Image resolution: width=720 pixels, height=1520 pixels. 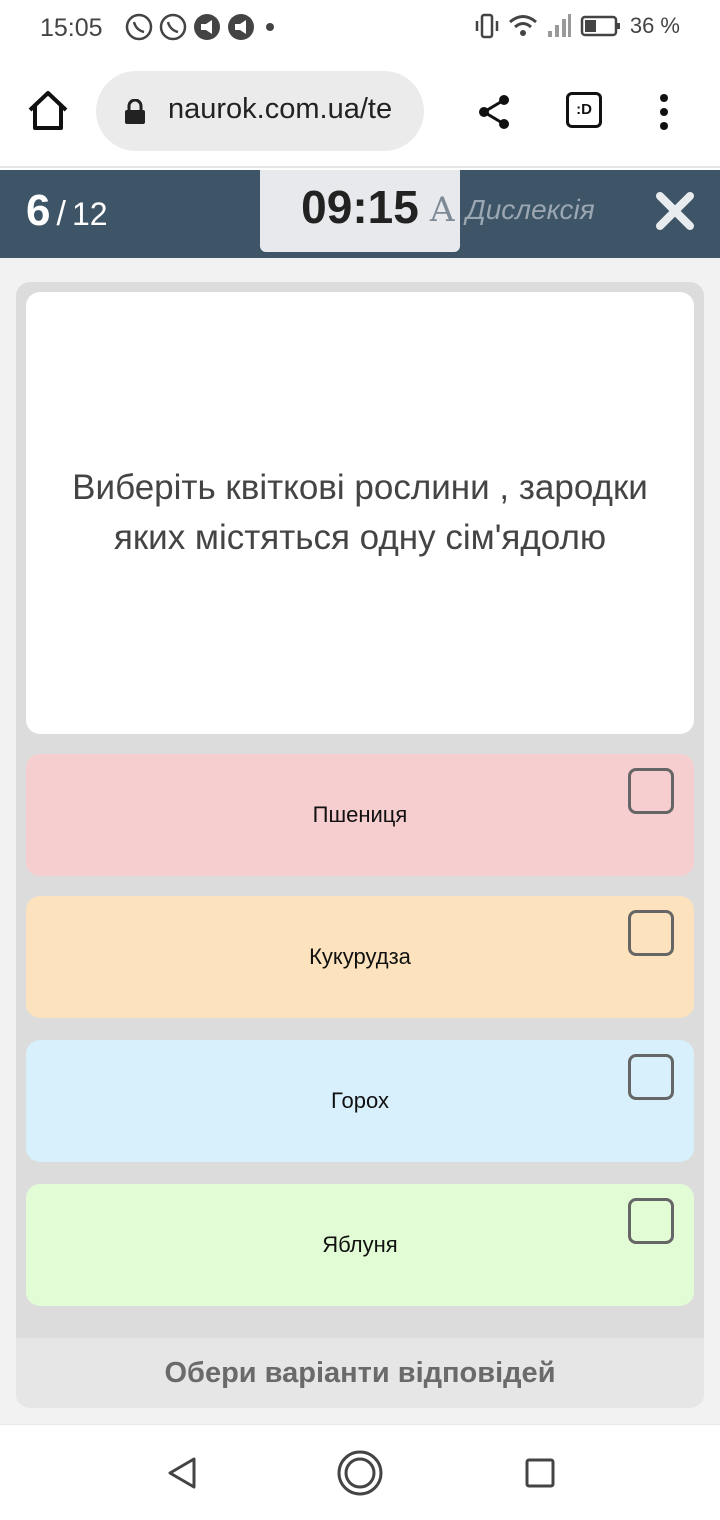 What do you see at coordinates (664, 112) in the screenshot?
I see `more-menu-icon` at bounding box center [664, 112].